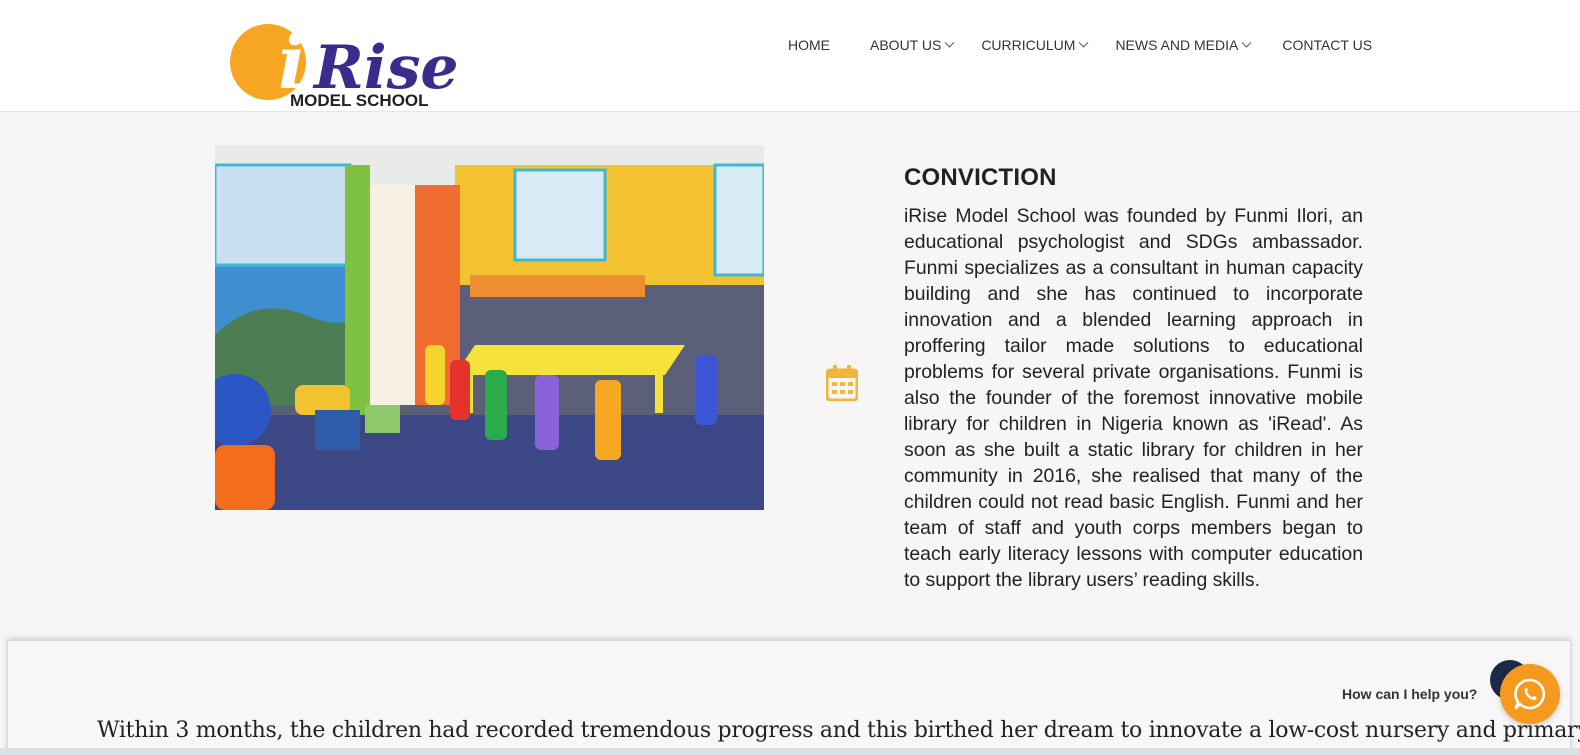  What do you see at coordinates (1177, 45) in the screenshot?
I see `nav-news-and-media-label: NEWS AND MEDIA` at bounding box center [1177, 45].